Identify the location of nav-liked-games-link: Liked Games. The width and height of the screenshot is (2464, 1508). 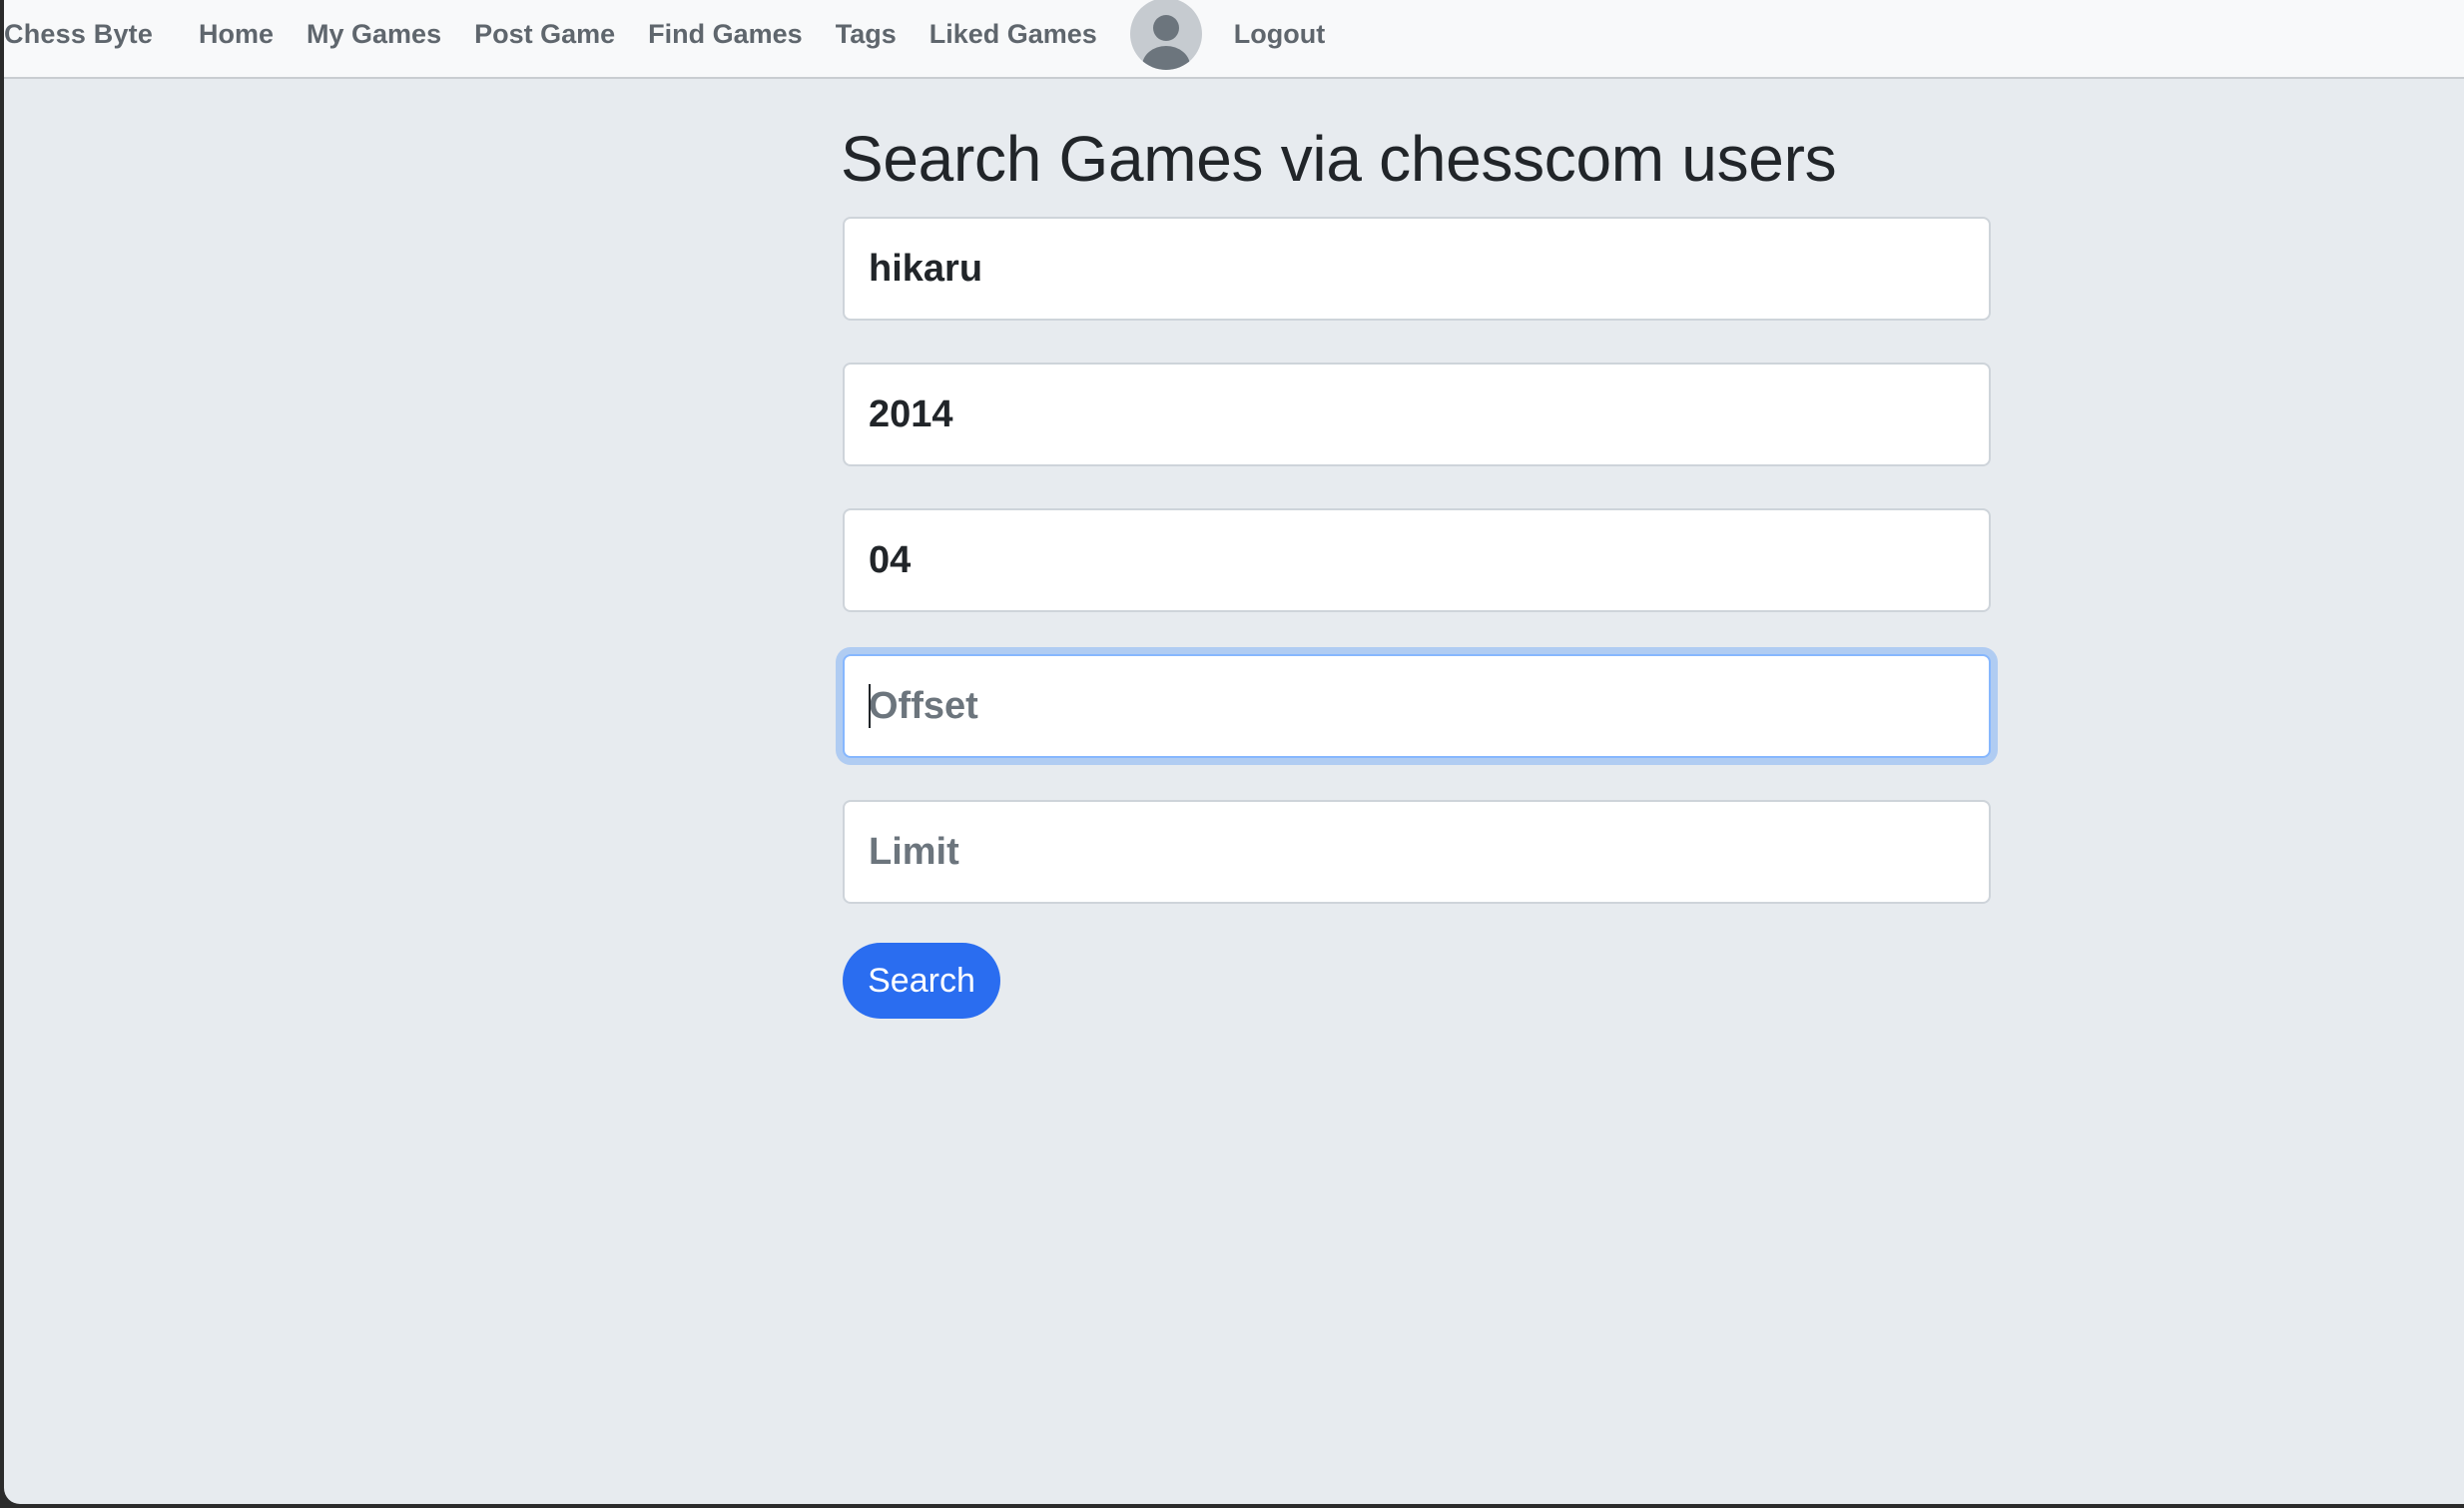
(1013, 34).